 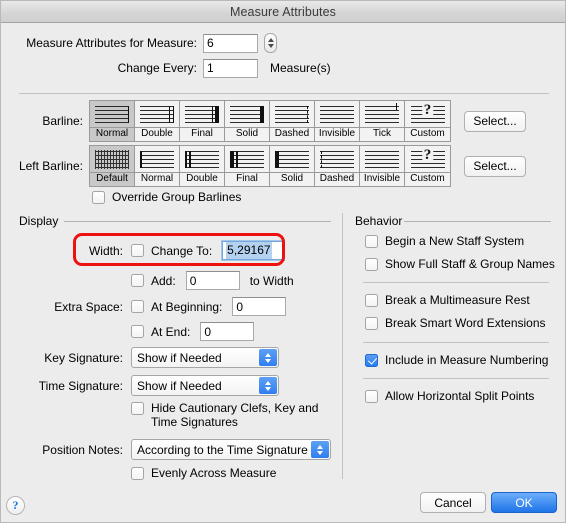 I want to click on change-to-value: 5,29167, so click(x=249, y=250).